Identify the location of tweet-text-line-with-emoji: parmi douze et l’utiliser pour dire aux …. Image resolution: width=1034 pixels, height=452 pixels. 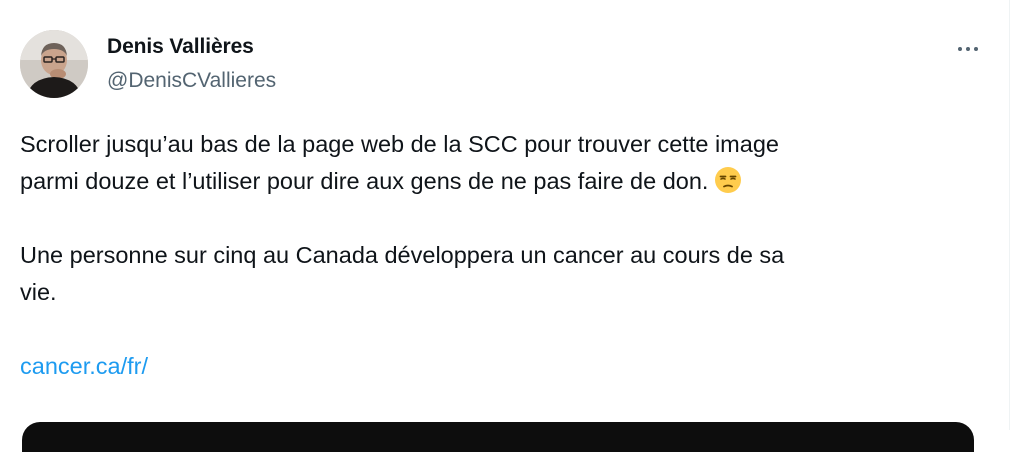
(500, 181).